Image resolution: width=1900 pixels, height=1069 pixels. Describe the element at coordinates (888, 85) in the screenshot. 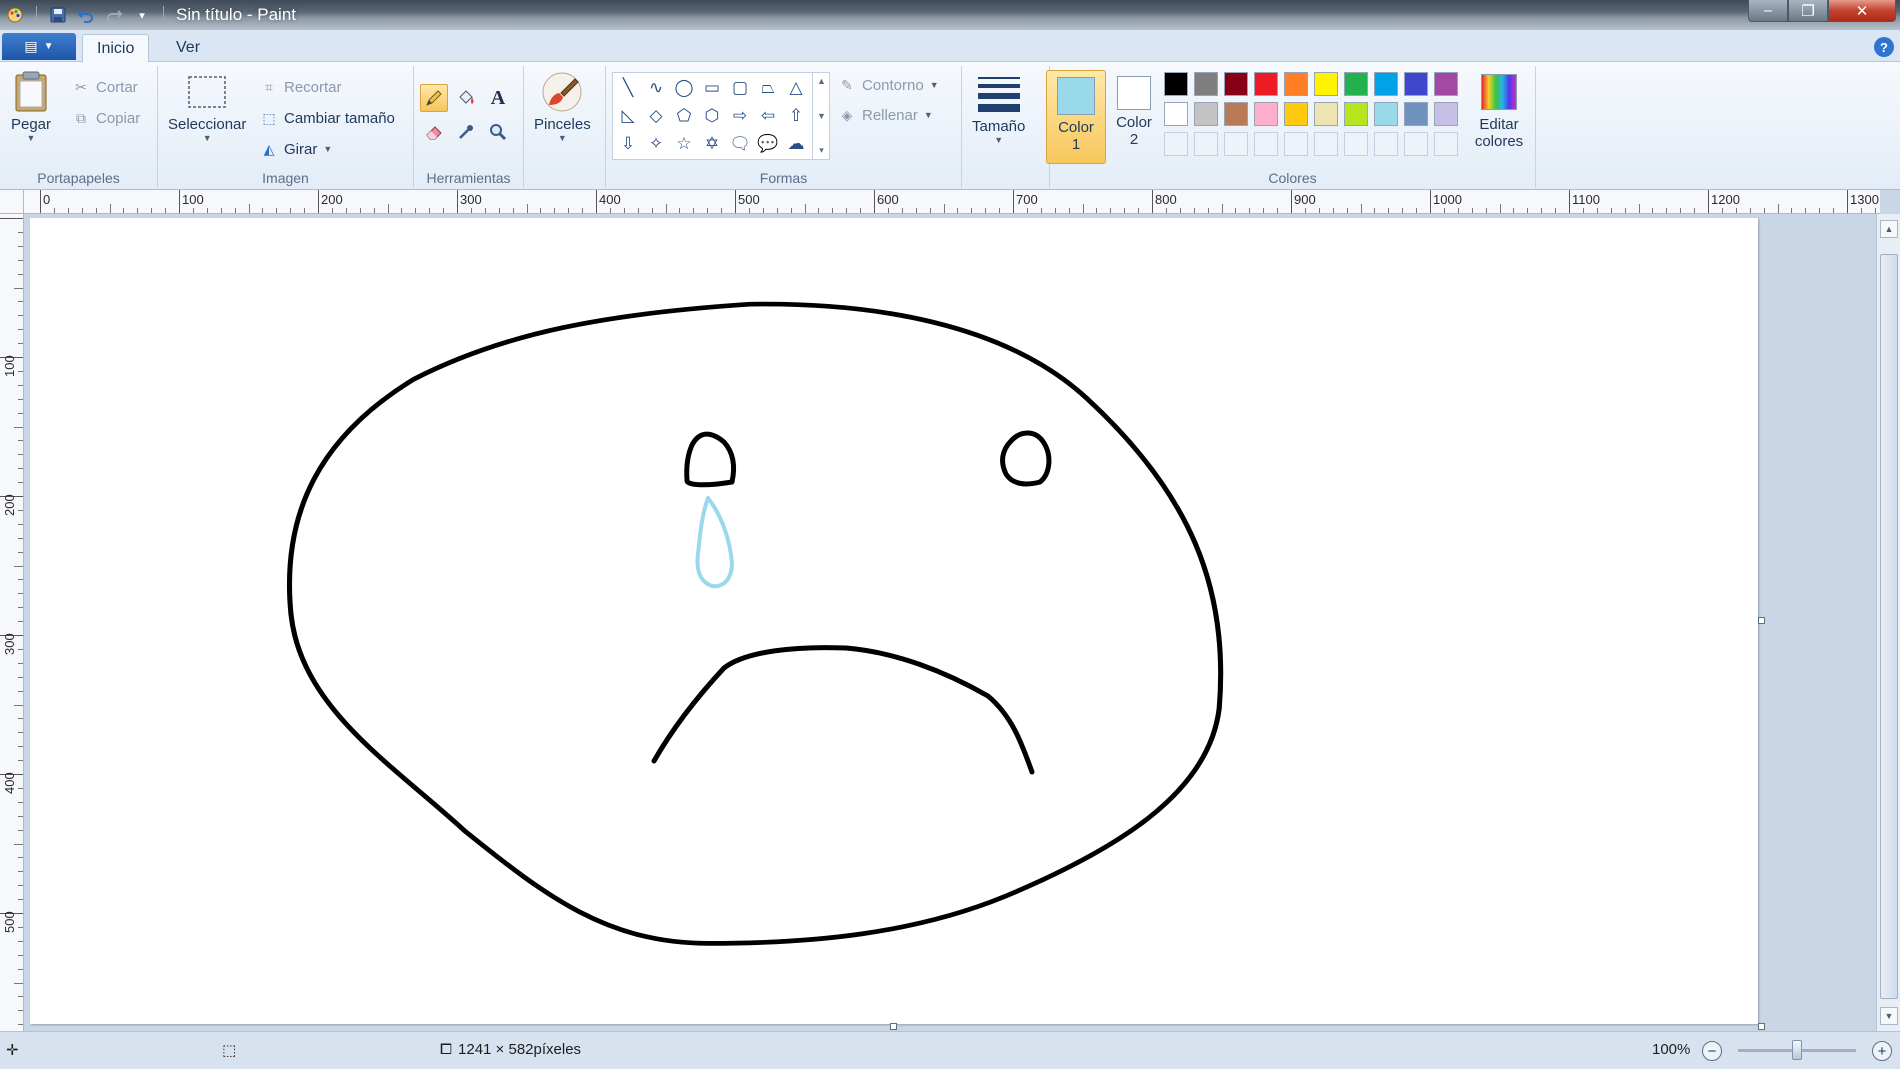

I see `outline-button: ✎ Contorno ▼` at that location.